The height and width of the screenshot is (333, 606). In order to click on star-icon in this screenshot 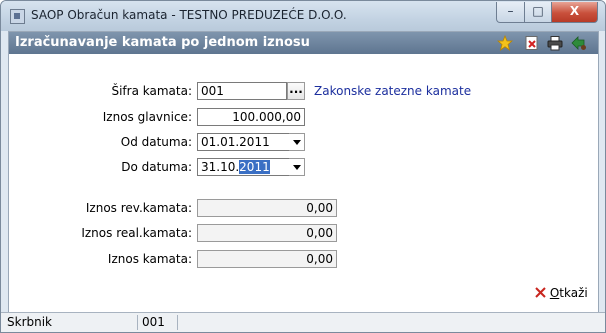, I will do `click(505, 43)`.